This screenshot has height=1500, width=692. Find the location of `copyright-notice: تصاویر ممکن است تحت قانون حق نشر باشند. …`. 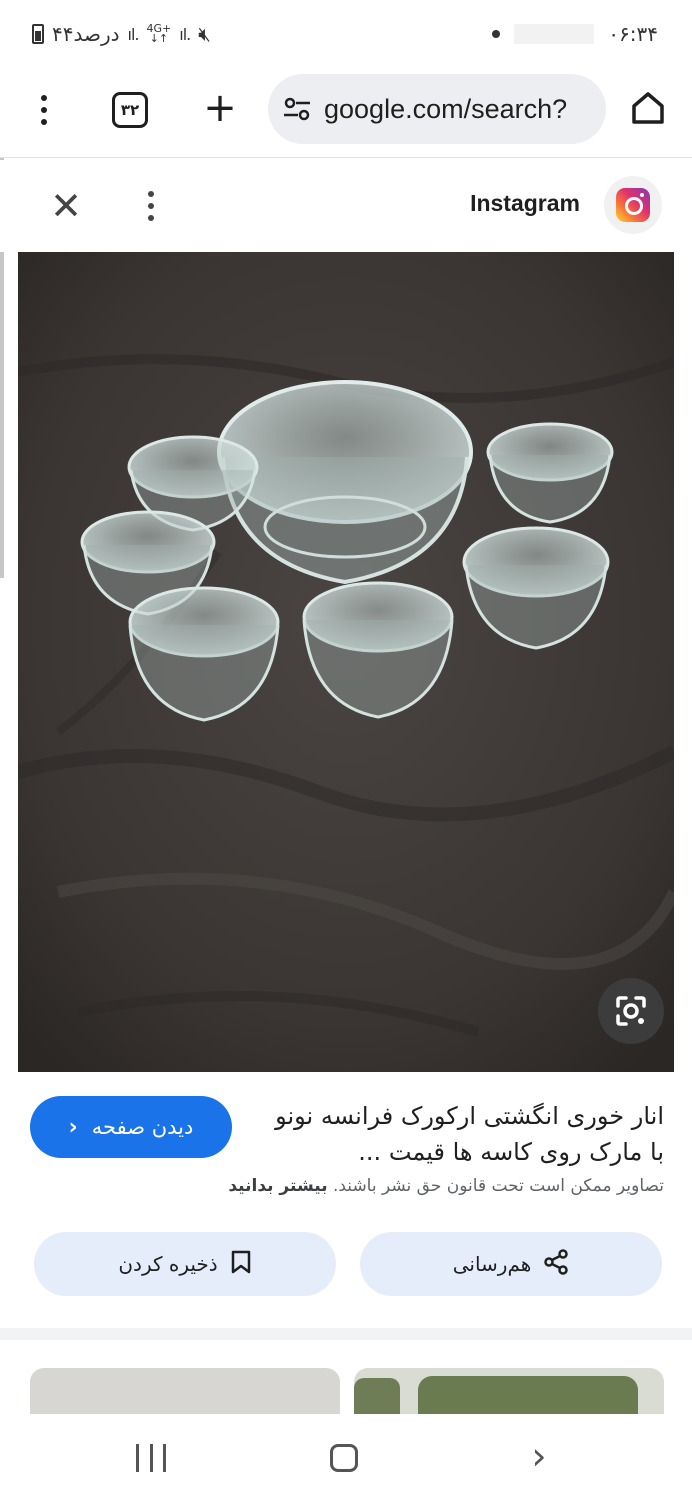

copyright-notice: تصاویر ممکن است تحت قانون حق نشر باشند. … is located at coordinates (446, 1186).